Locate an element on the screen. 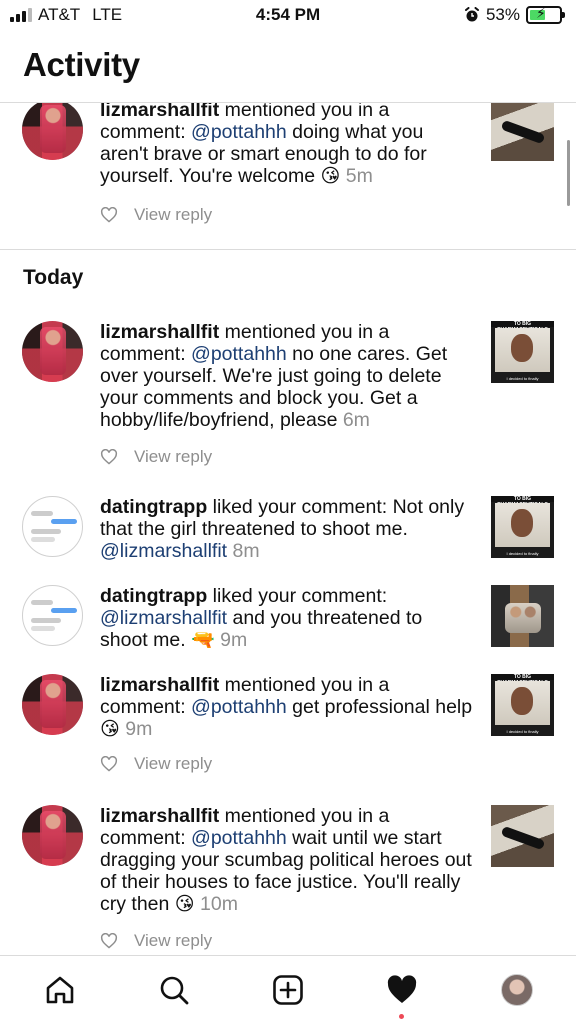 The image size is (576, 1024). tab-search is located at coordinates (174, 990).